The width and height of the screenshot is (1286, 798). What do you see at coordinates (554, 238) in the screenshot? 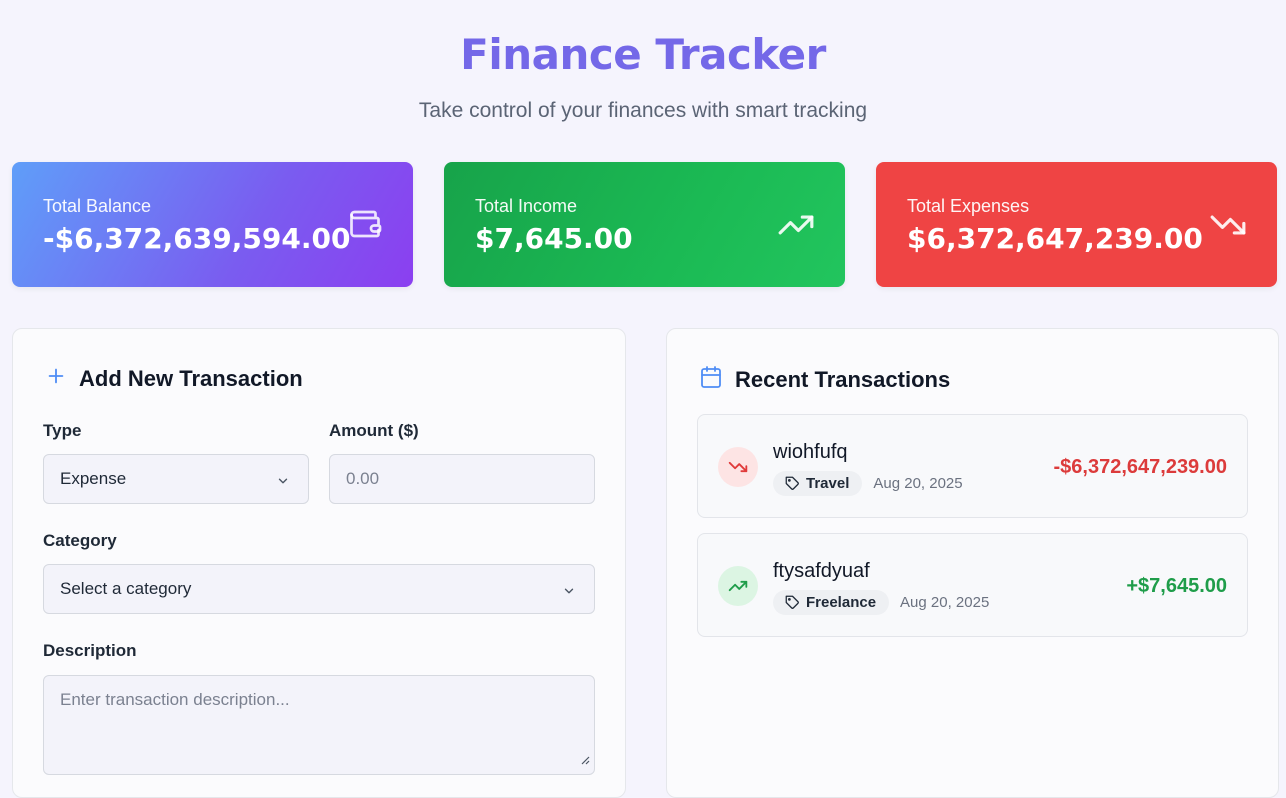
I see `total-income-value: $7,645.00` at bounding box center [554, 238].